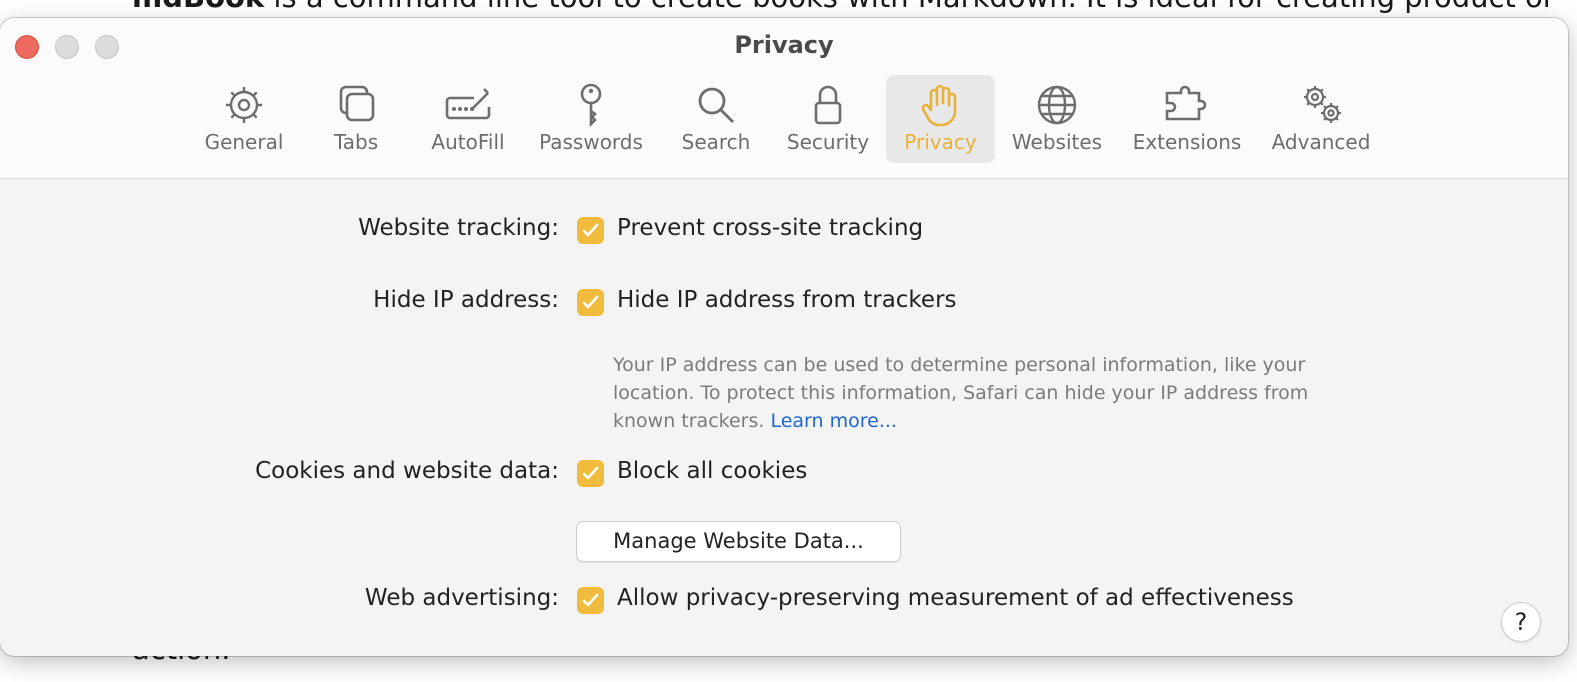 The height and width of the screenshot is (682, 1577). I want to click on tab-label: Extensions, so click(1187, 142).